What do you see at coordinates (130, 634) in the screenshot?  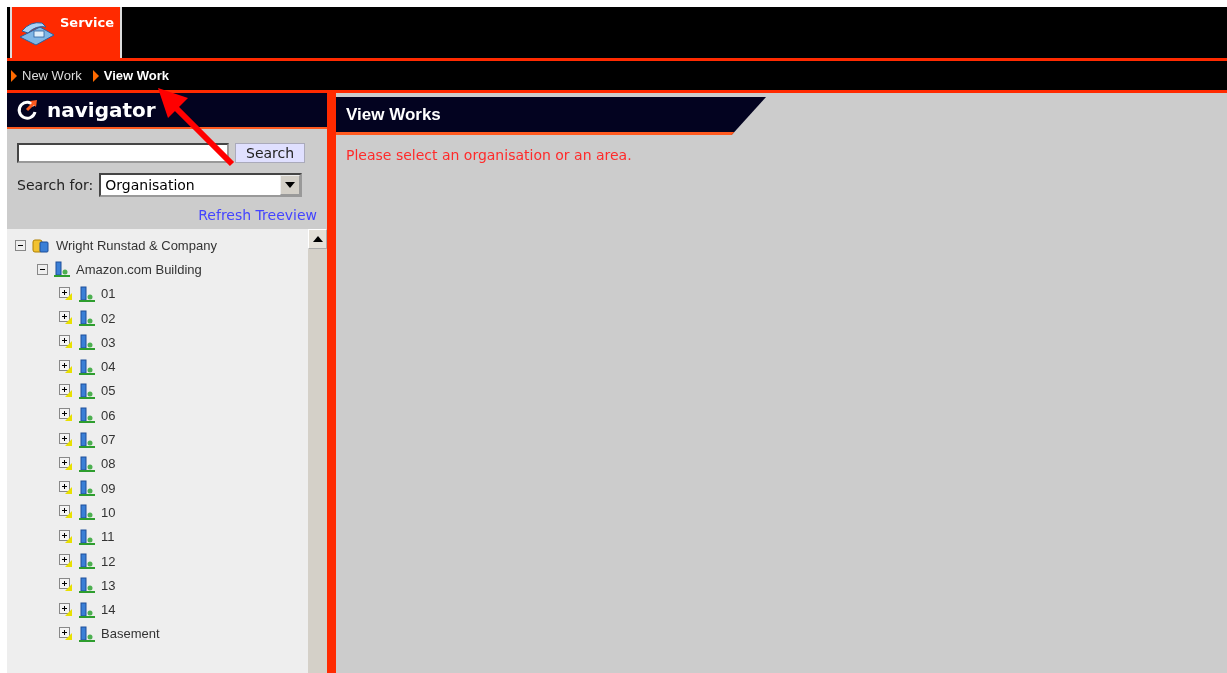 I see `tree-item: Basement` at bounding box center [130, 634].